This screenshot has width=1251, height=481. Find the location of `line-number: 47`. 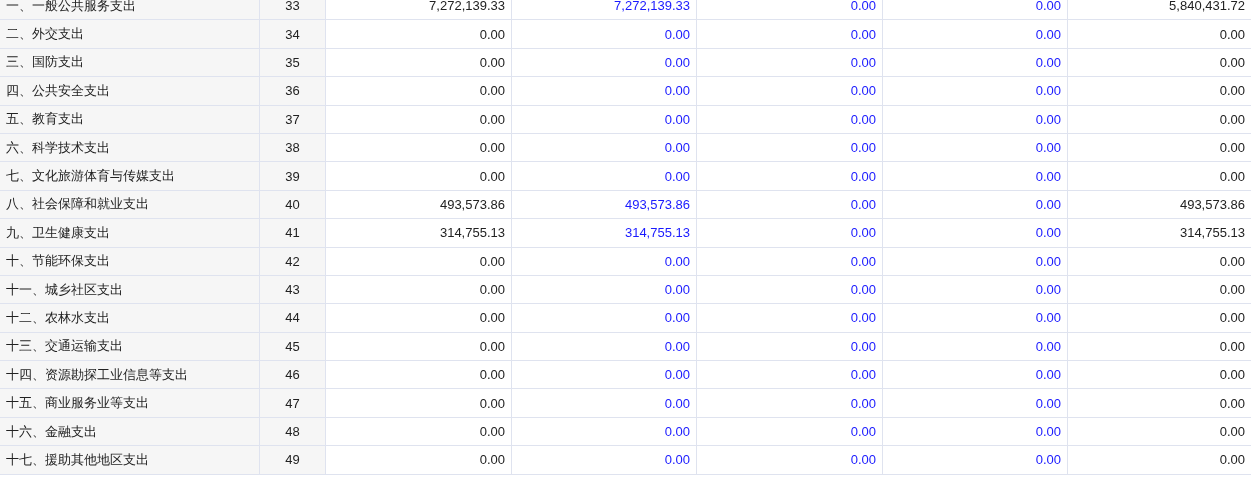

line-number: 47 is located at coordinates (293, 403).